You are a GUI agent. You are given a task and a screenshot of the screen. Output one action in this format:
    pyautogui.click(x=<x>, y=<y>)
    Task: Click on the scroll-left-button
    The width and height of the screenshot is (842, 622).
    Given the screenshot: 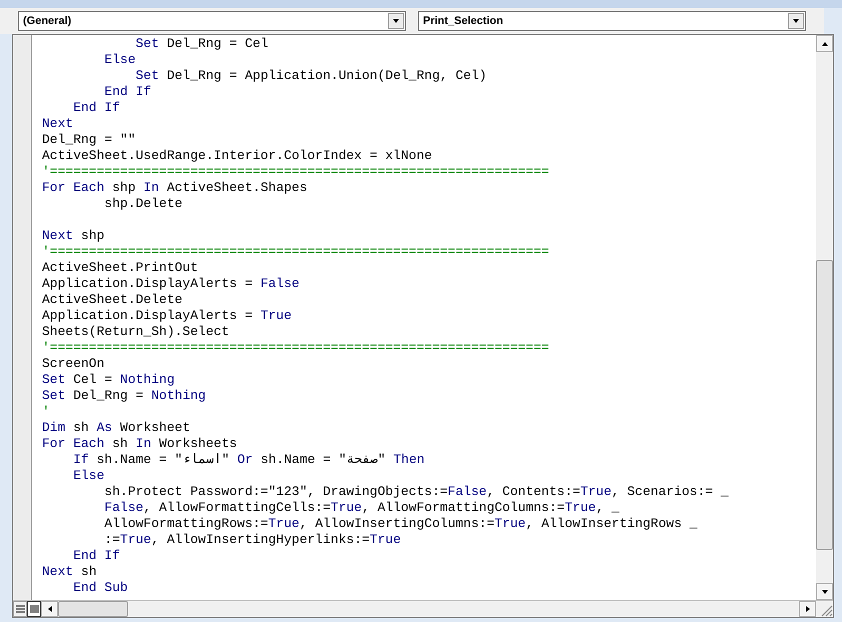 What is the action you would take?
    pyautogui.click(x=49, y=609)
    